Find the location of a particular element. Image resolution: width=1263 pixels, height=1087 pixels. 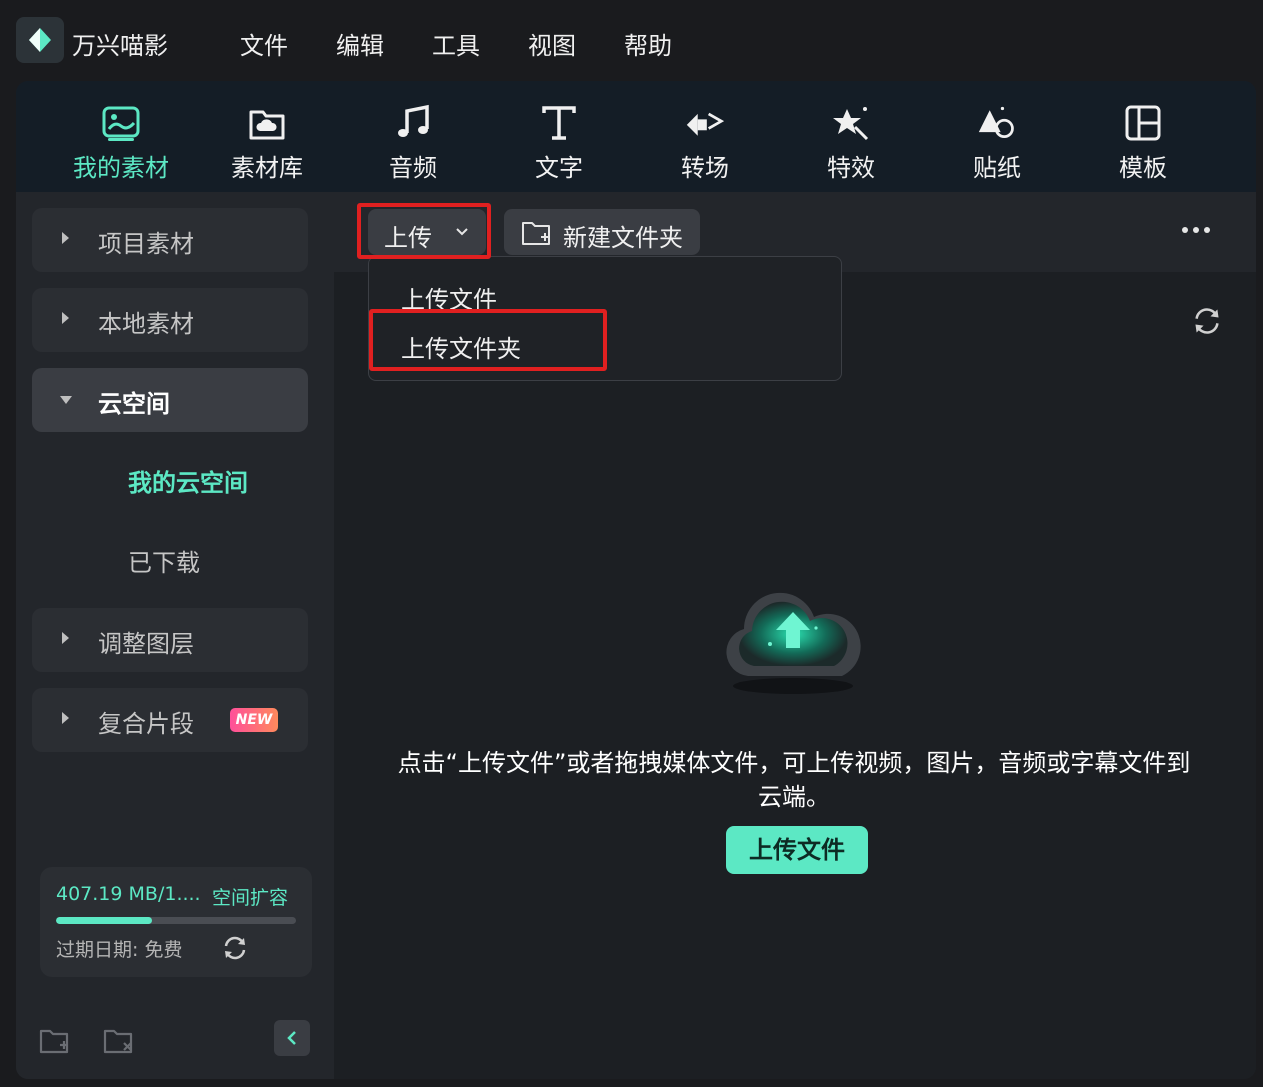

asset-toolbar: 我的素材 素材库 音频 文字 转场 特效 贴纸 模板 is located at coordinates (636, 136).